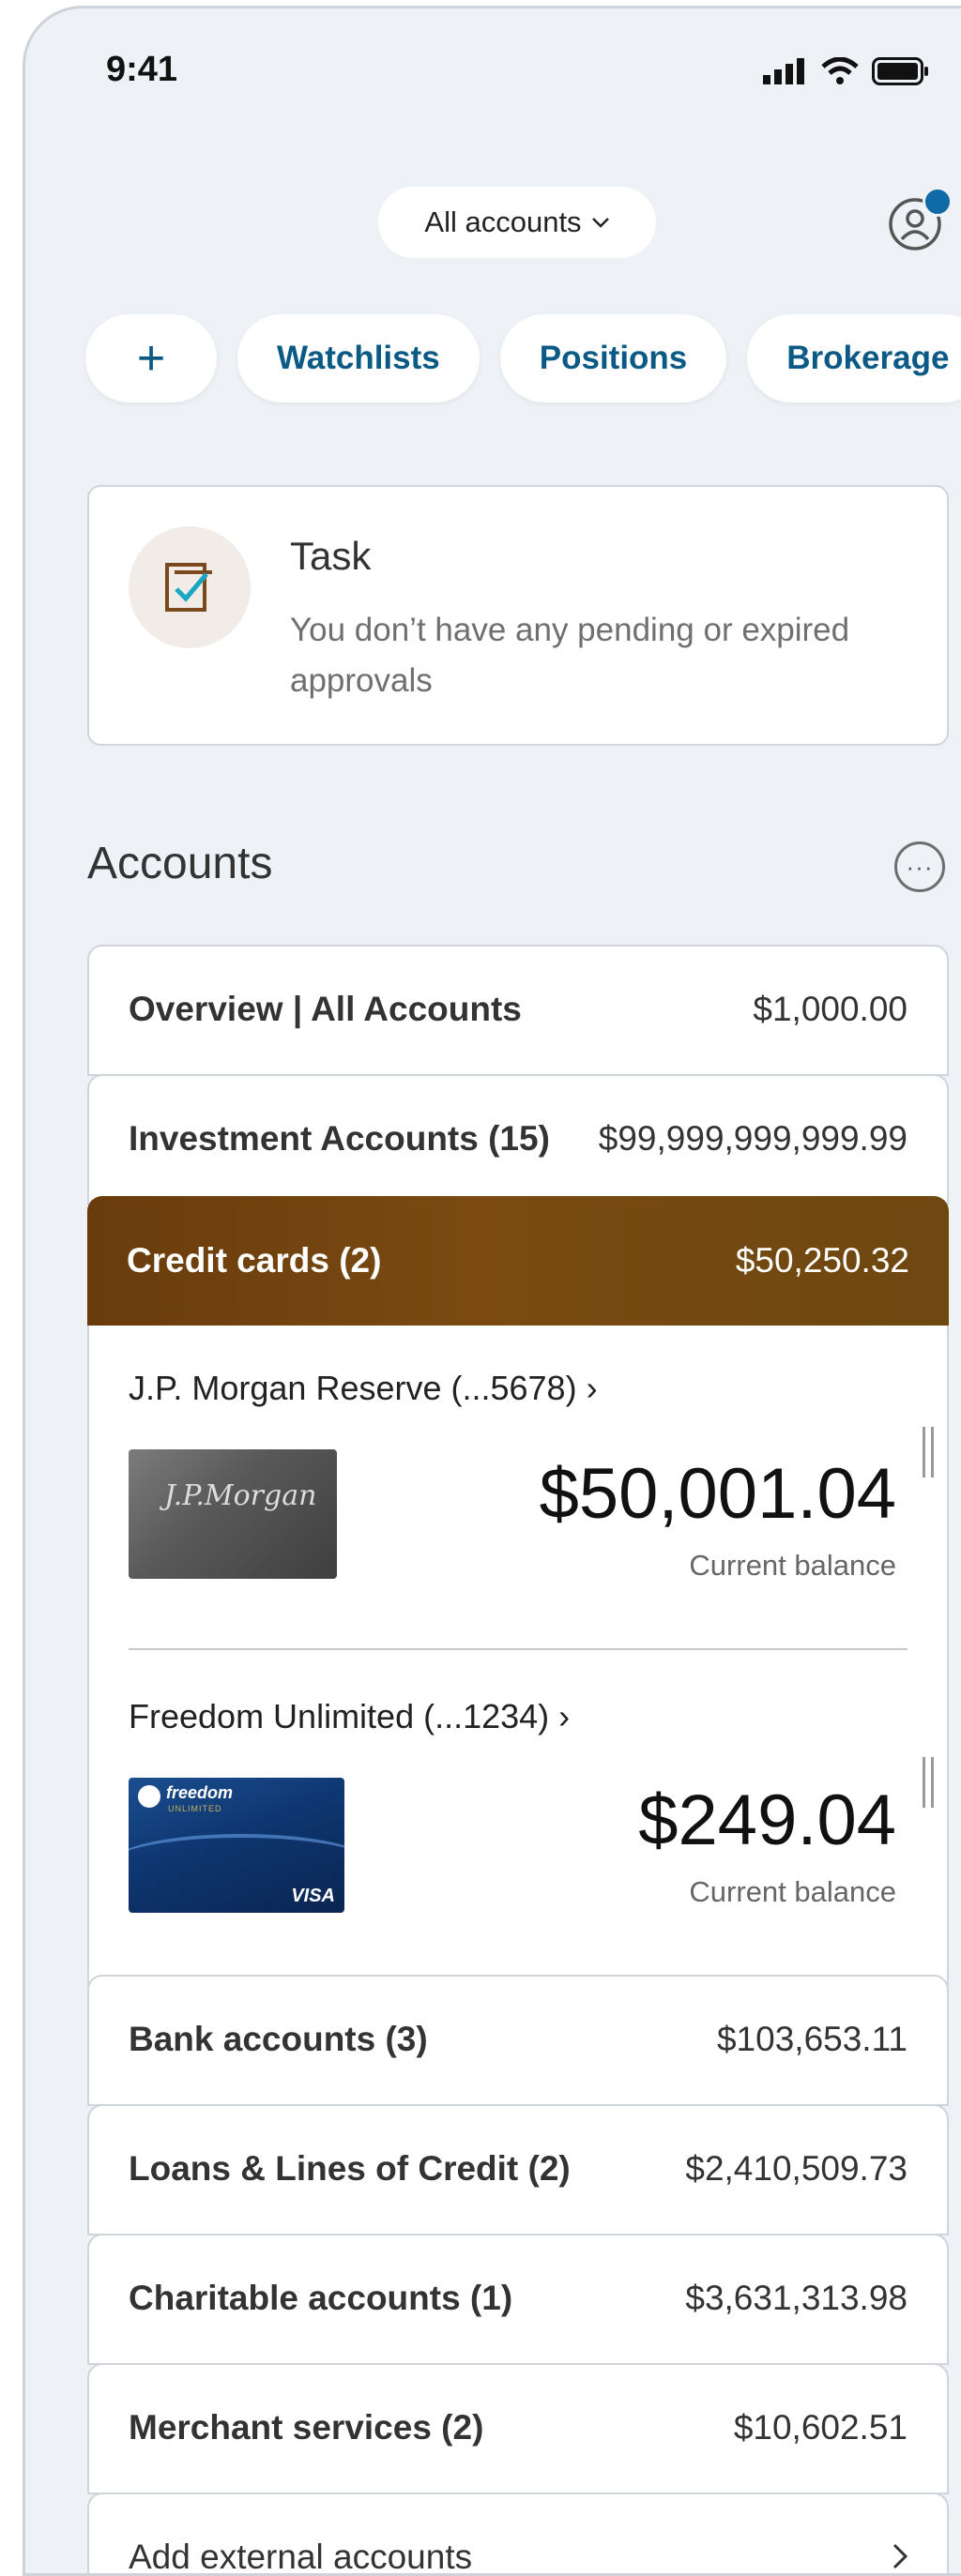 This screenshot has width=961, height=2576. What do you see at coordinates (821, 2427) in the screenshot?
I see `row-amount: $10,602.51` at bounding box center [821, 2427].